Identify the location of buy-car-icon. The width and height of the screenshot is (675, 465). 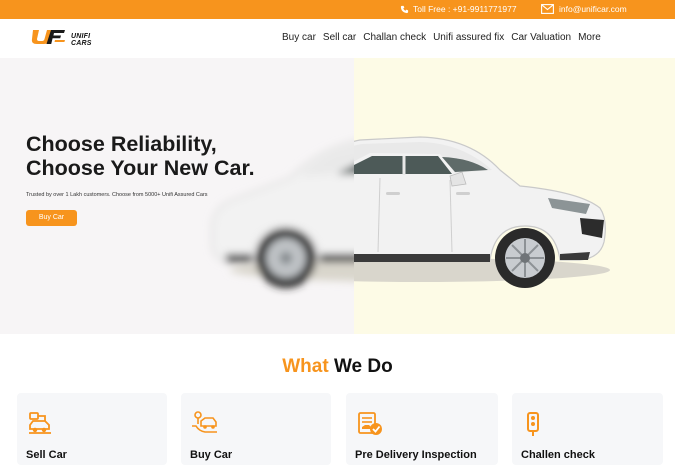
(205, 425).